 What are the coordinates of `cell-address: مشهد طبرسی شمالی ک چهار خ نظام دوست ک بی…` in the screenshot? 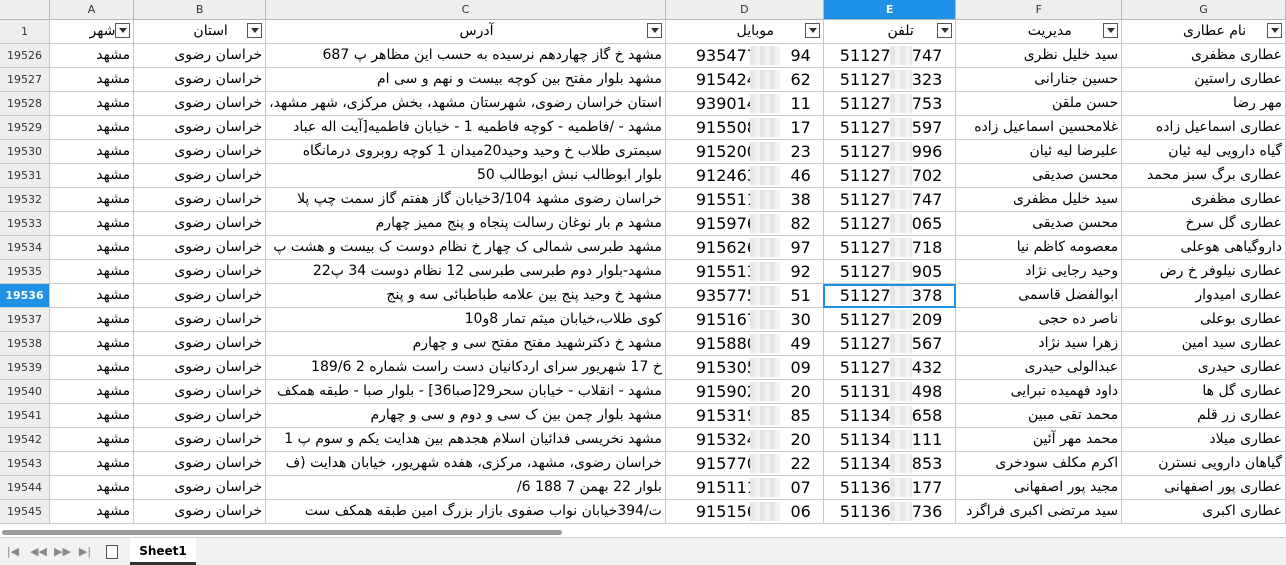 It's located at (465, 247).